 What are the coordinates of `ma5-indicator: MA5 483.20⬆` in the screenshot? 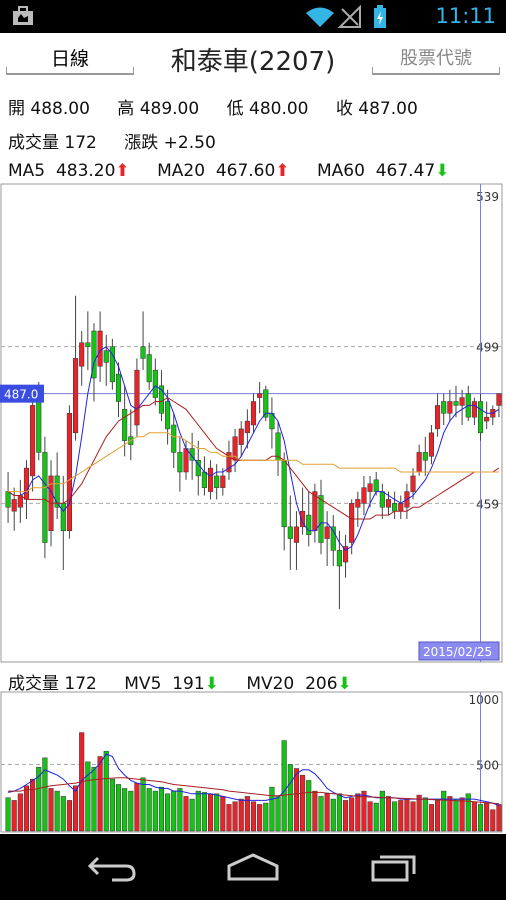 It's located at (69, 171).